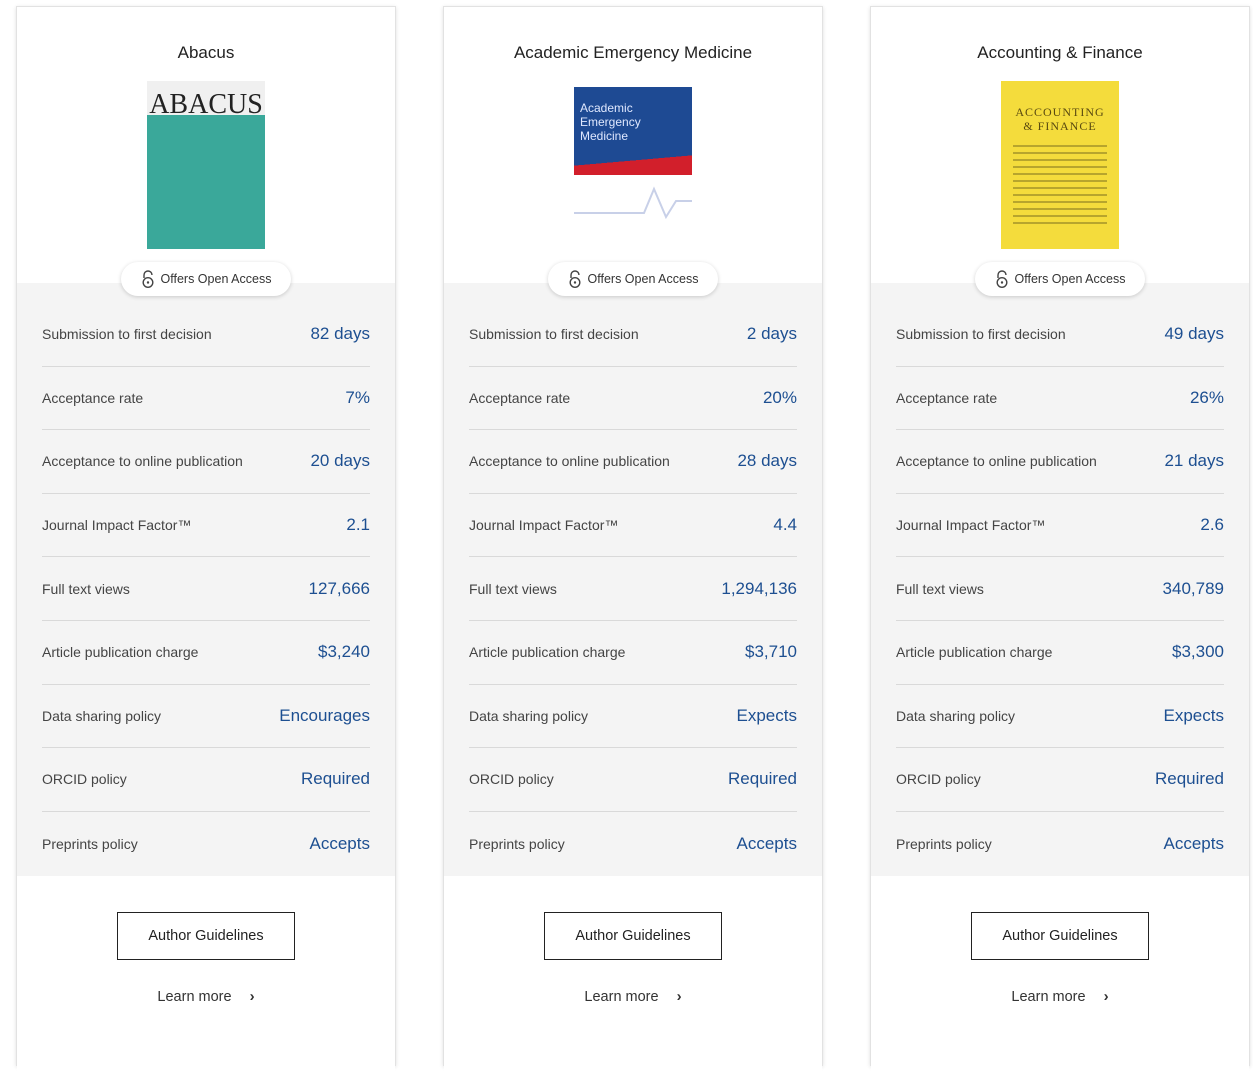 This screenshot has height=1076, width=1253. What do you see at coordinates (779, 397) in the screenshot?
I see `metric-value: 20%` at bounding box center [779, 397].